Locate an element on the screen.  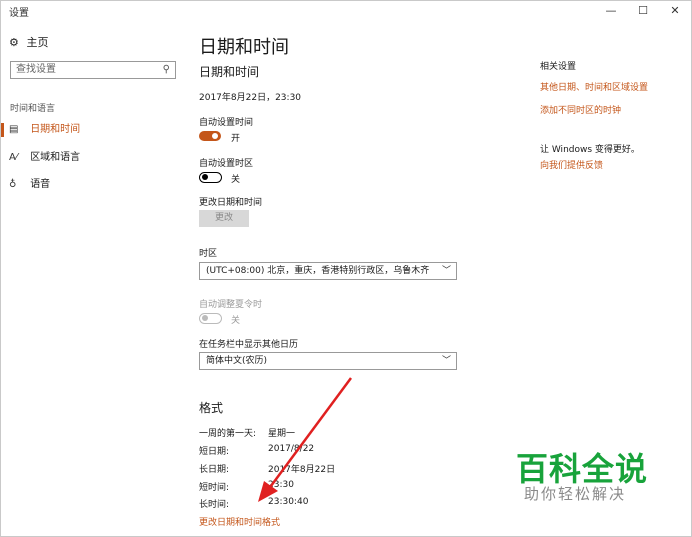
arrow-head is located at coordinates (268, 491).